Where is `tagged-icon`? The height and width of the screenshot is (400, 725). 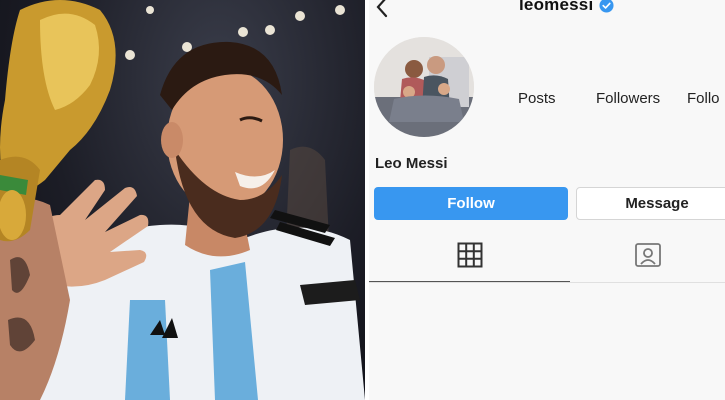 tagged-icon is located at coordinates (647, 255).